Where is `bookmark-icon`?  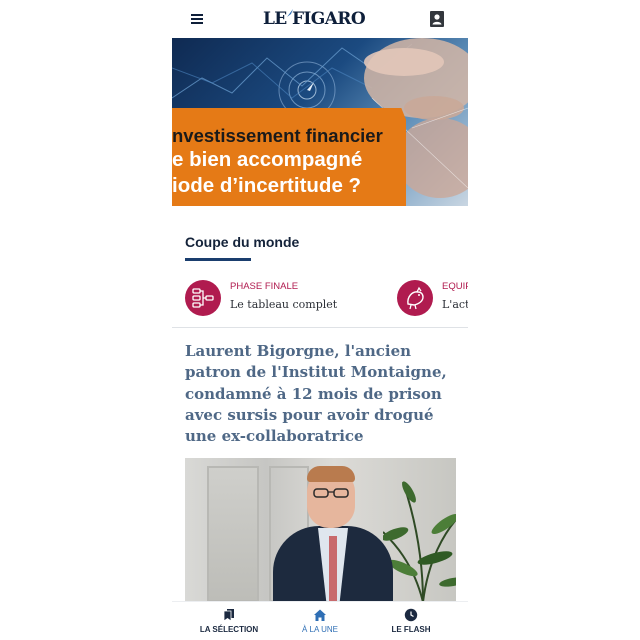 bookmark-icon is located at coordinates (228, 615).